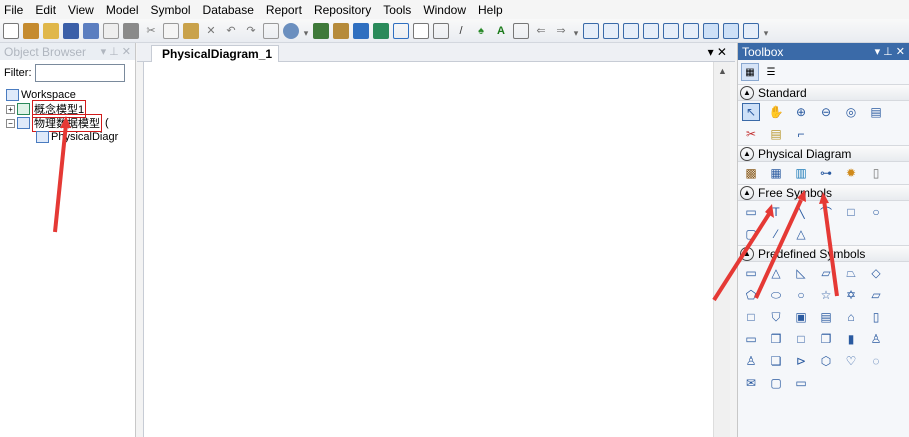  I want to click on print-preview-icon, so click(111, 30).